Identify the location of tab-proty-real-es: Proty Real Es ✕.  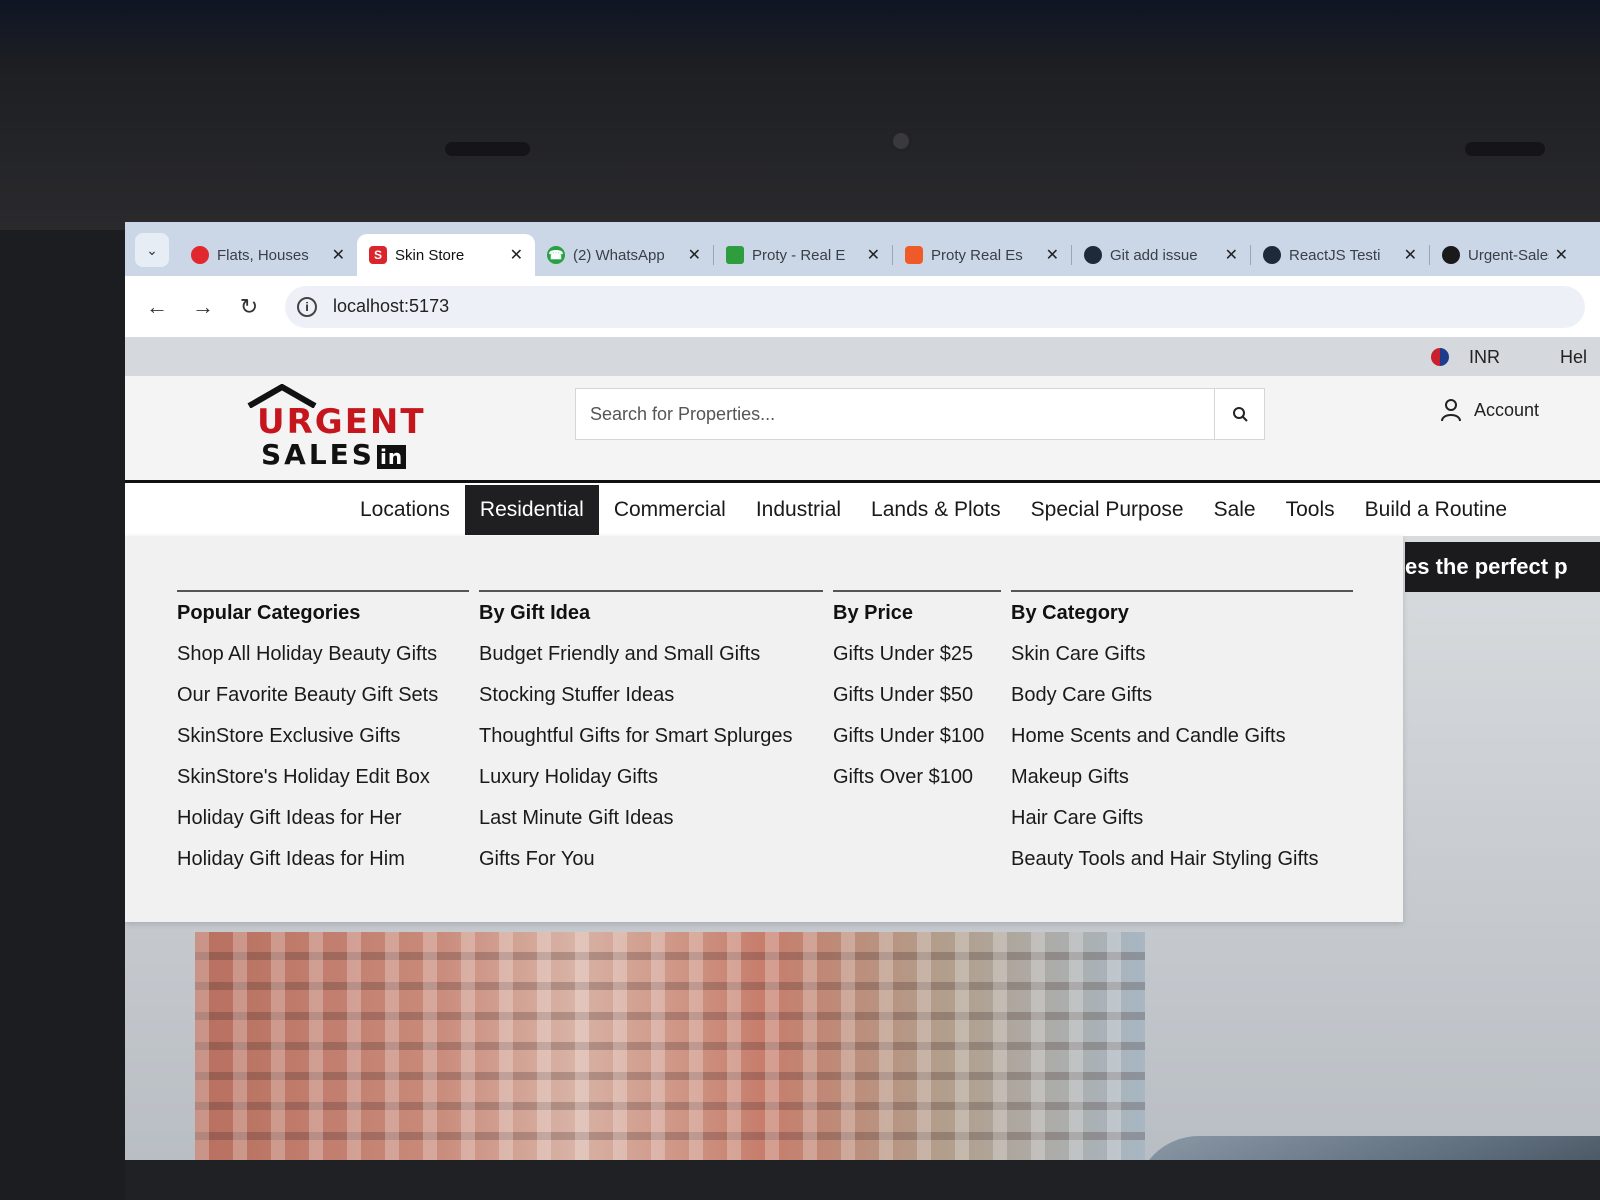
(982, 255).